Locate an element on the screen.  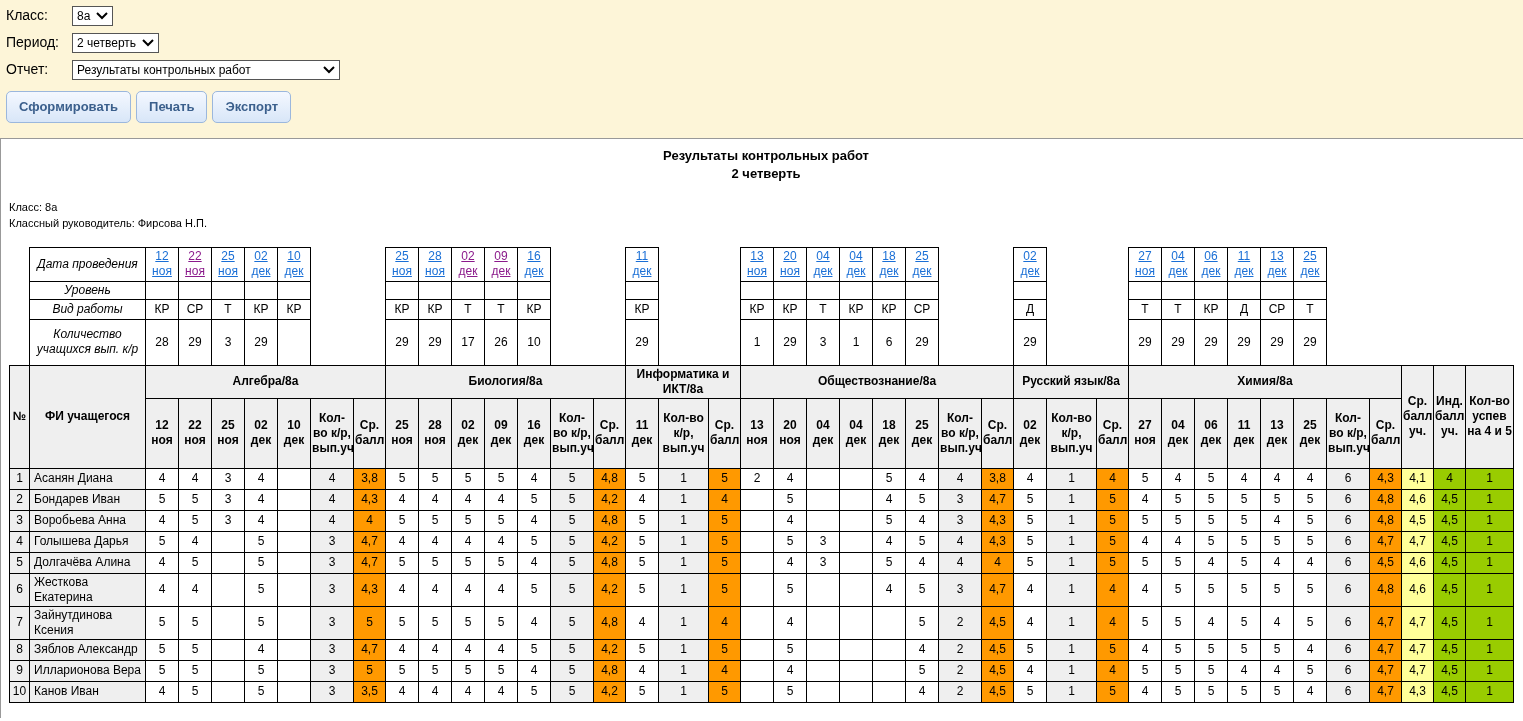
export-button: Экспорт is located at coordinates (252, 107).